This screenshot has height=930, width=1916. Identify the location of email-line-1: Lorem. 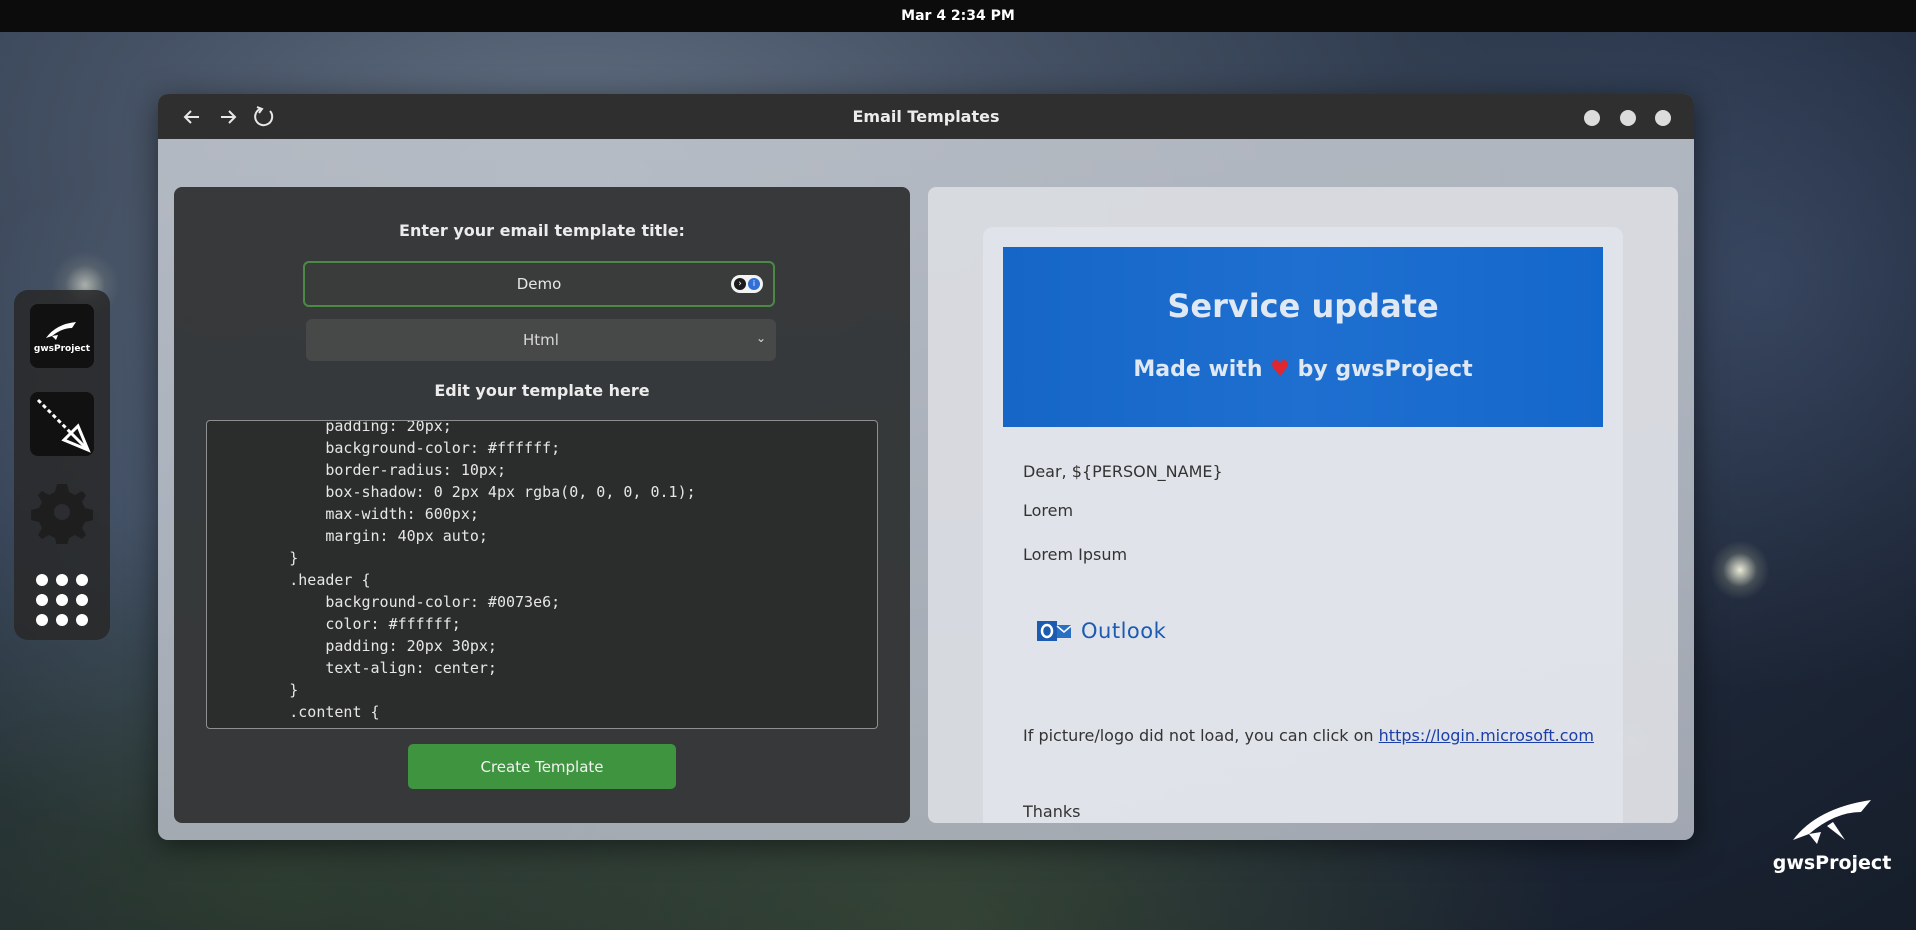
(1048, 510).